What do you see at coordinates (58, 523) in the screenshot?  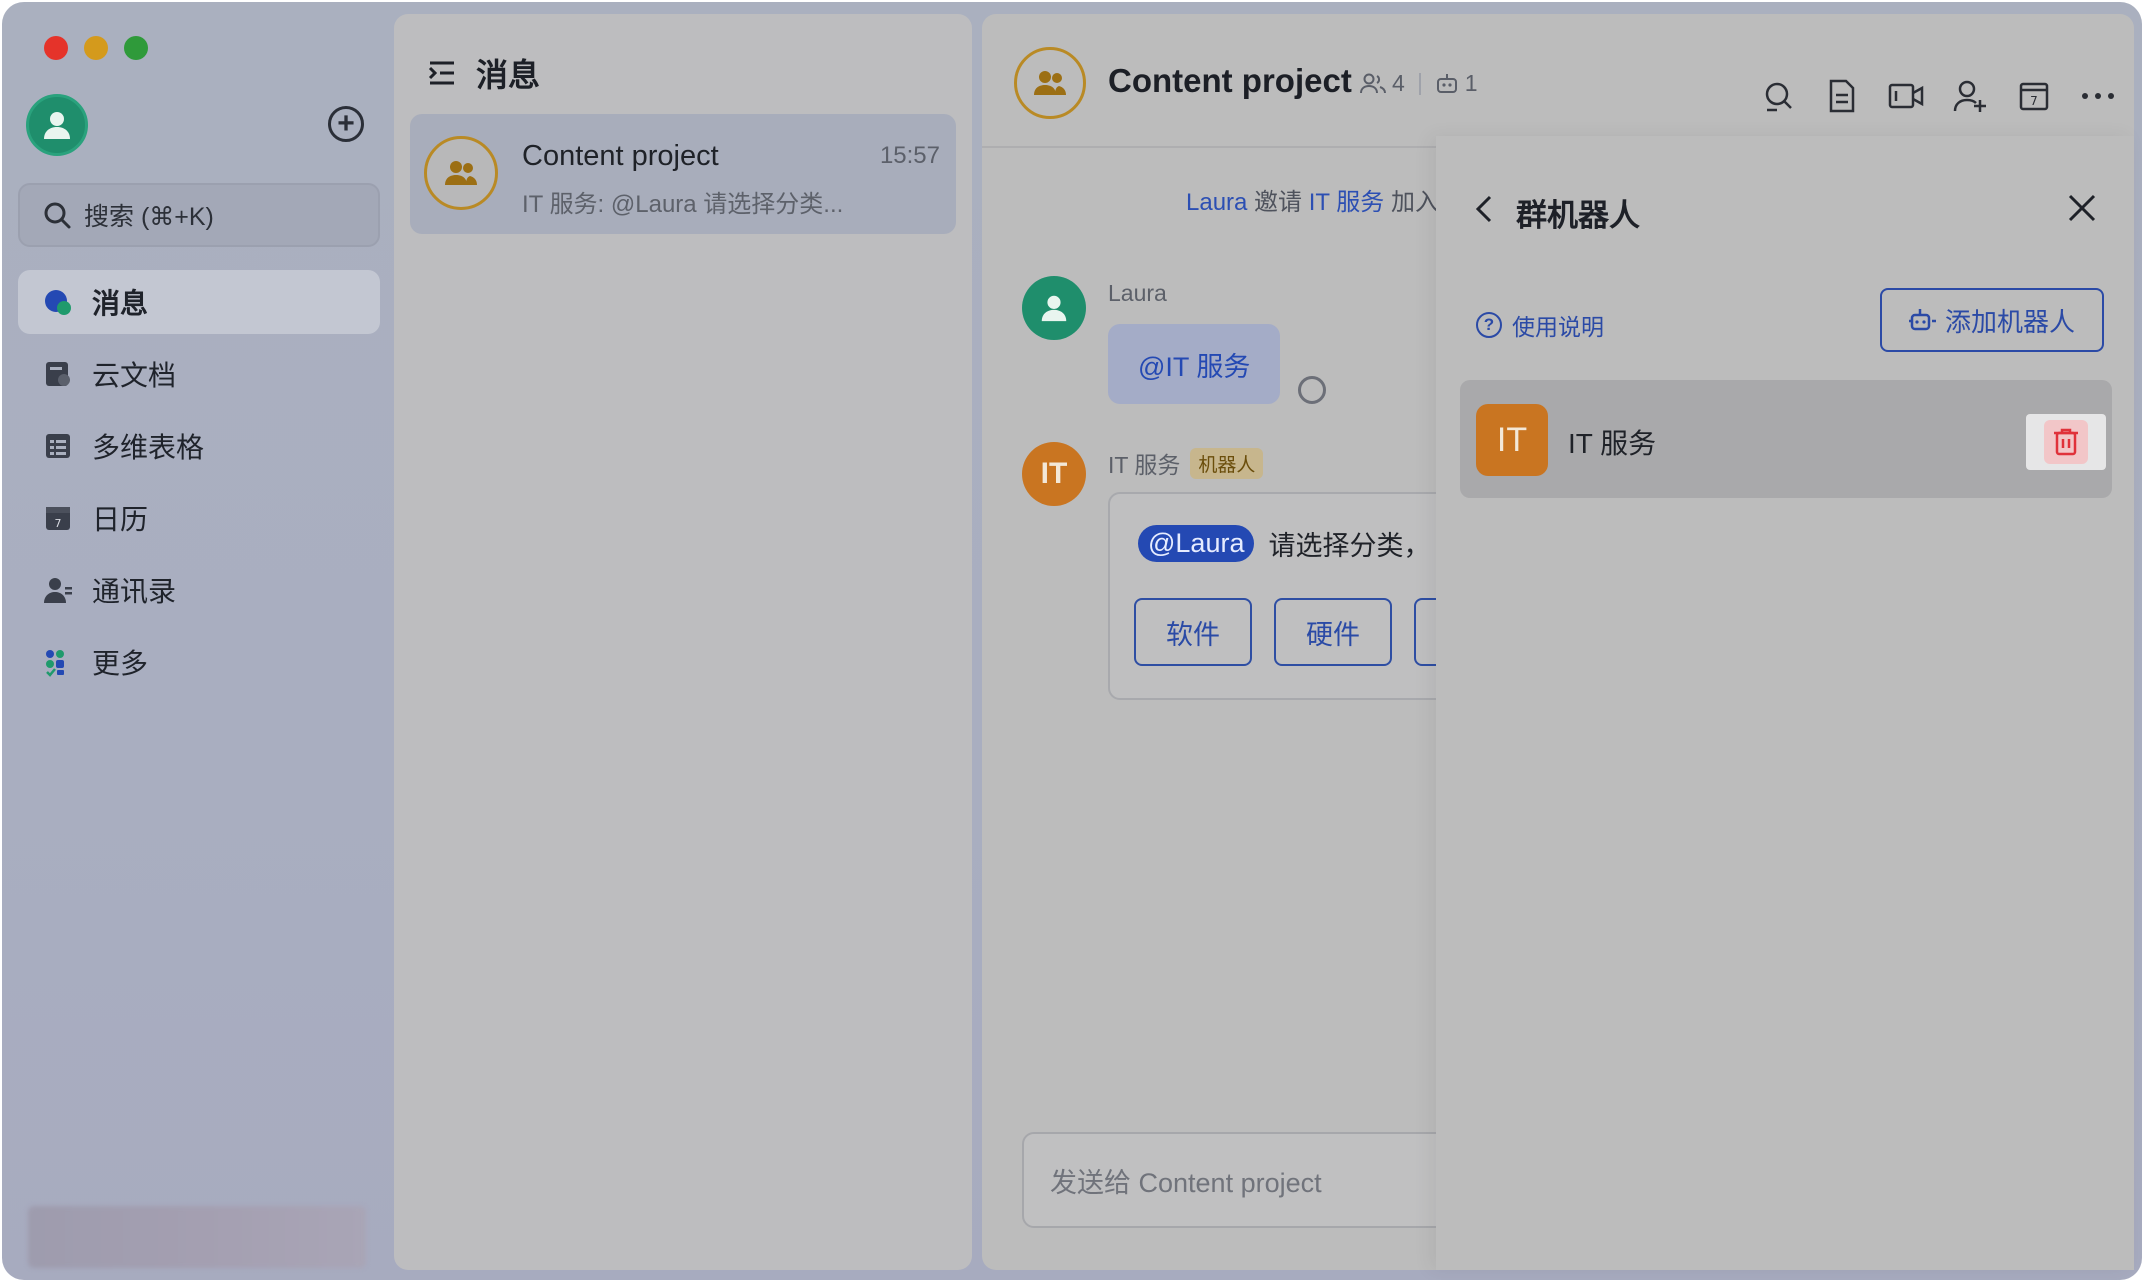 I see `svg-text: 7` at bounding box center [58, 523].